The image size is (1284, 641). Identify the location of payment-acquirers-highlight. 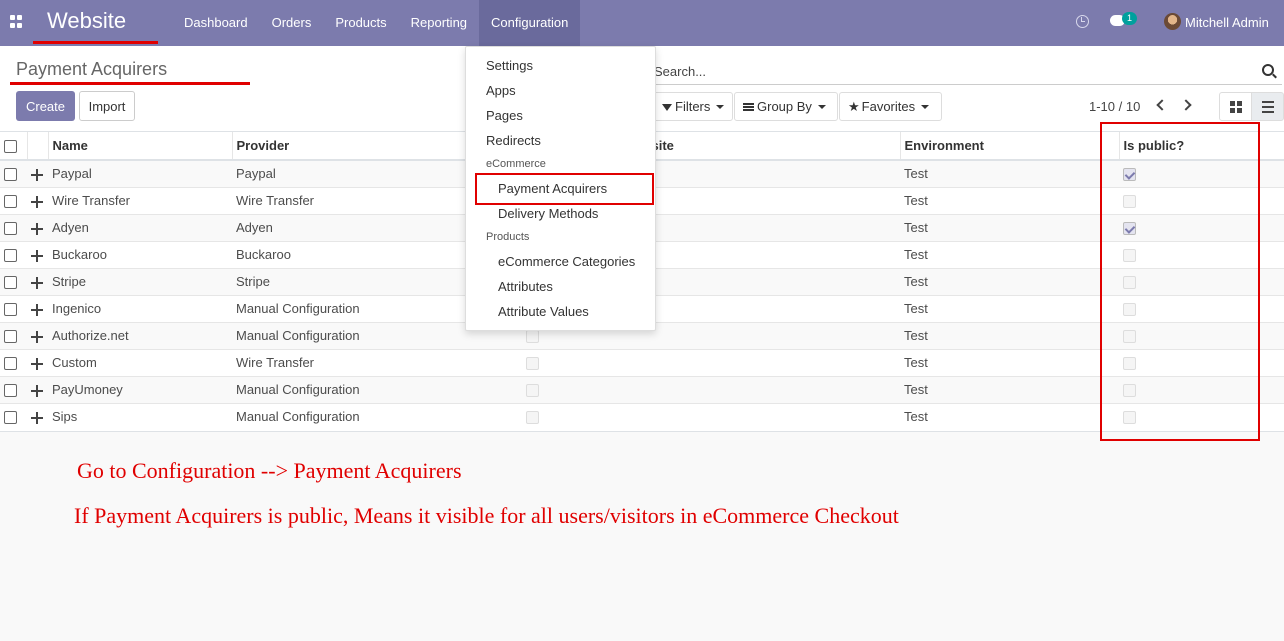
(564, 189).